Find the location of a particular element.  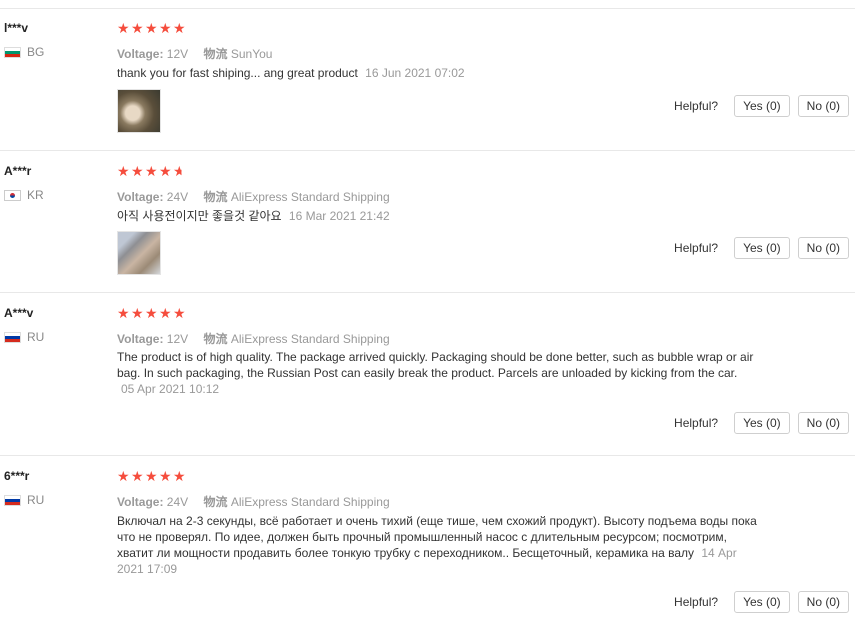

reviewer-name: A***v is located at coordinates (19, 313).